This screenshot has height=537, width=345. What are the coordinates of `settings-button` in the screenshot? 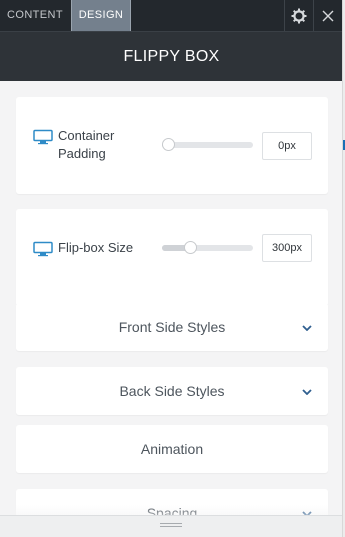 It's located at (298, 15).